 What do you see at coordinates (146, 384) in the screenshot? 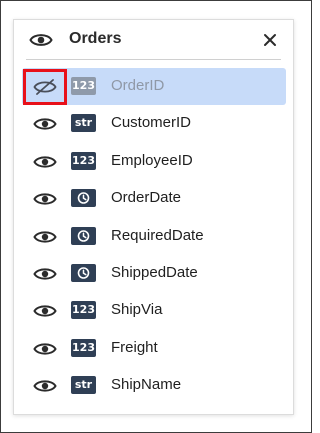
I see `field-label: ShipName` at bounding box center [146, 384].